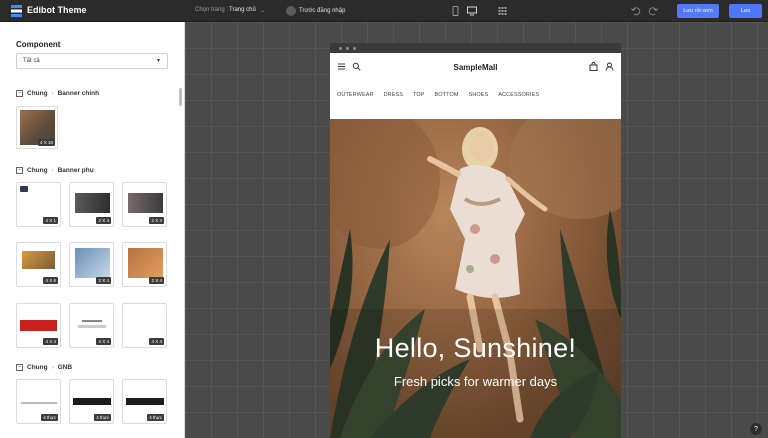 Image resolution: width=768 pixels, height=438 pixels. What do you see at coordinates (38, 204) in the screenshot?
I see `component-thumbnail: 4 X 1` at bounding box center [38, 204].